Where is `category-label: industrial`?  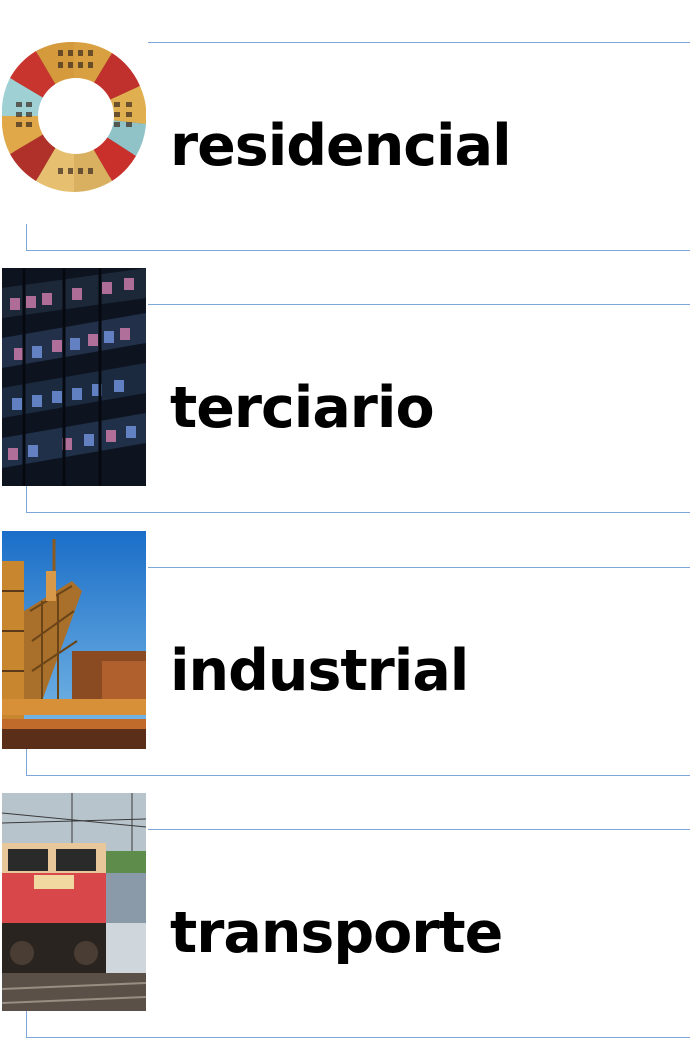 category-label: industrial is located at coordinates (319, 671).